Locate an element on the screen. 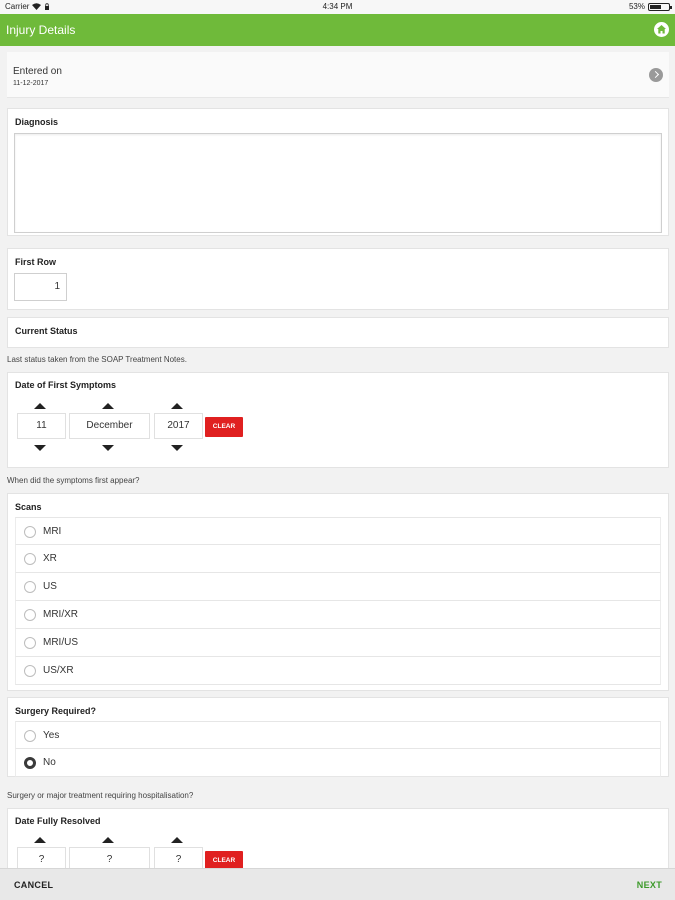  first-symptoms-label: Date of First Symptoms is located at coordinates (66, 385).